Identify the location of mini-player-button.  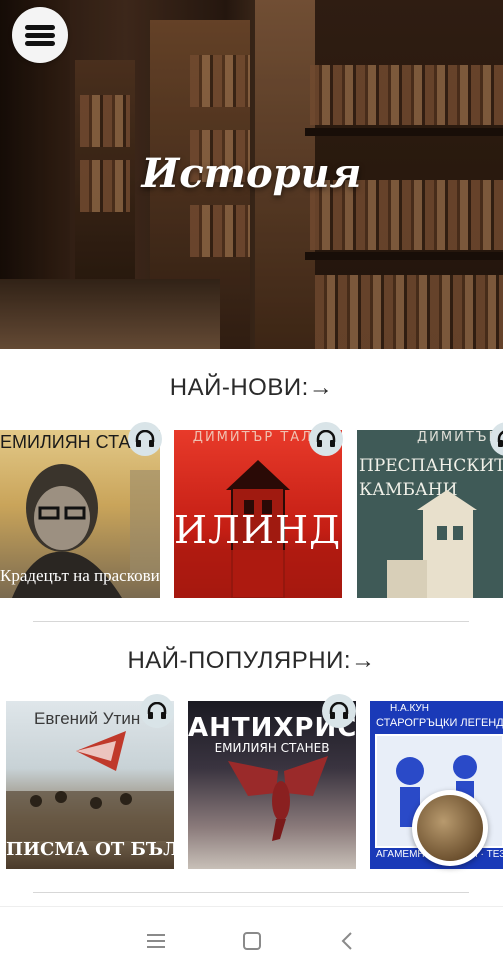
(450, 828).